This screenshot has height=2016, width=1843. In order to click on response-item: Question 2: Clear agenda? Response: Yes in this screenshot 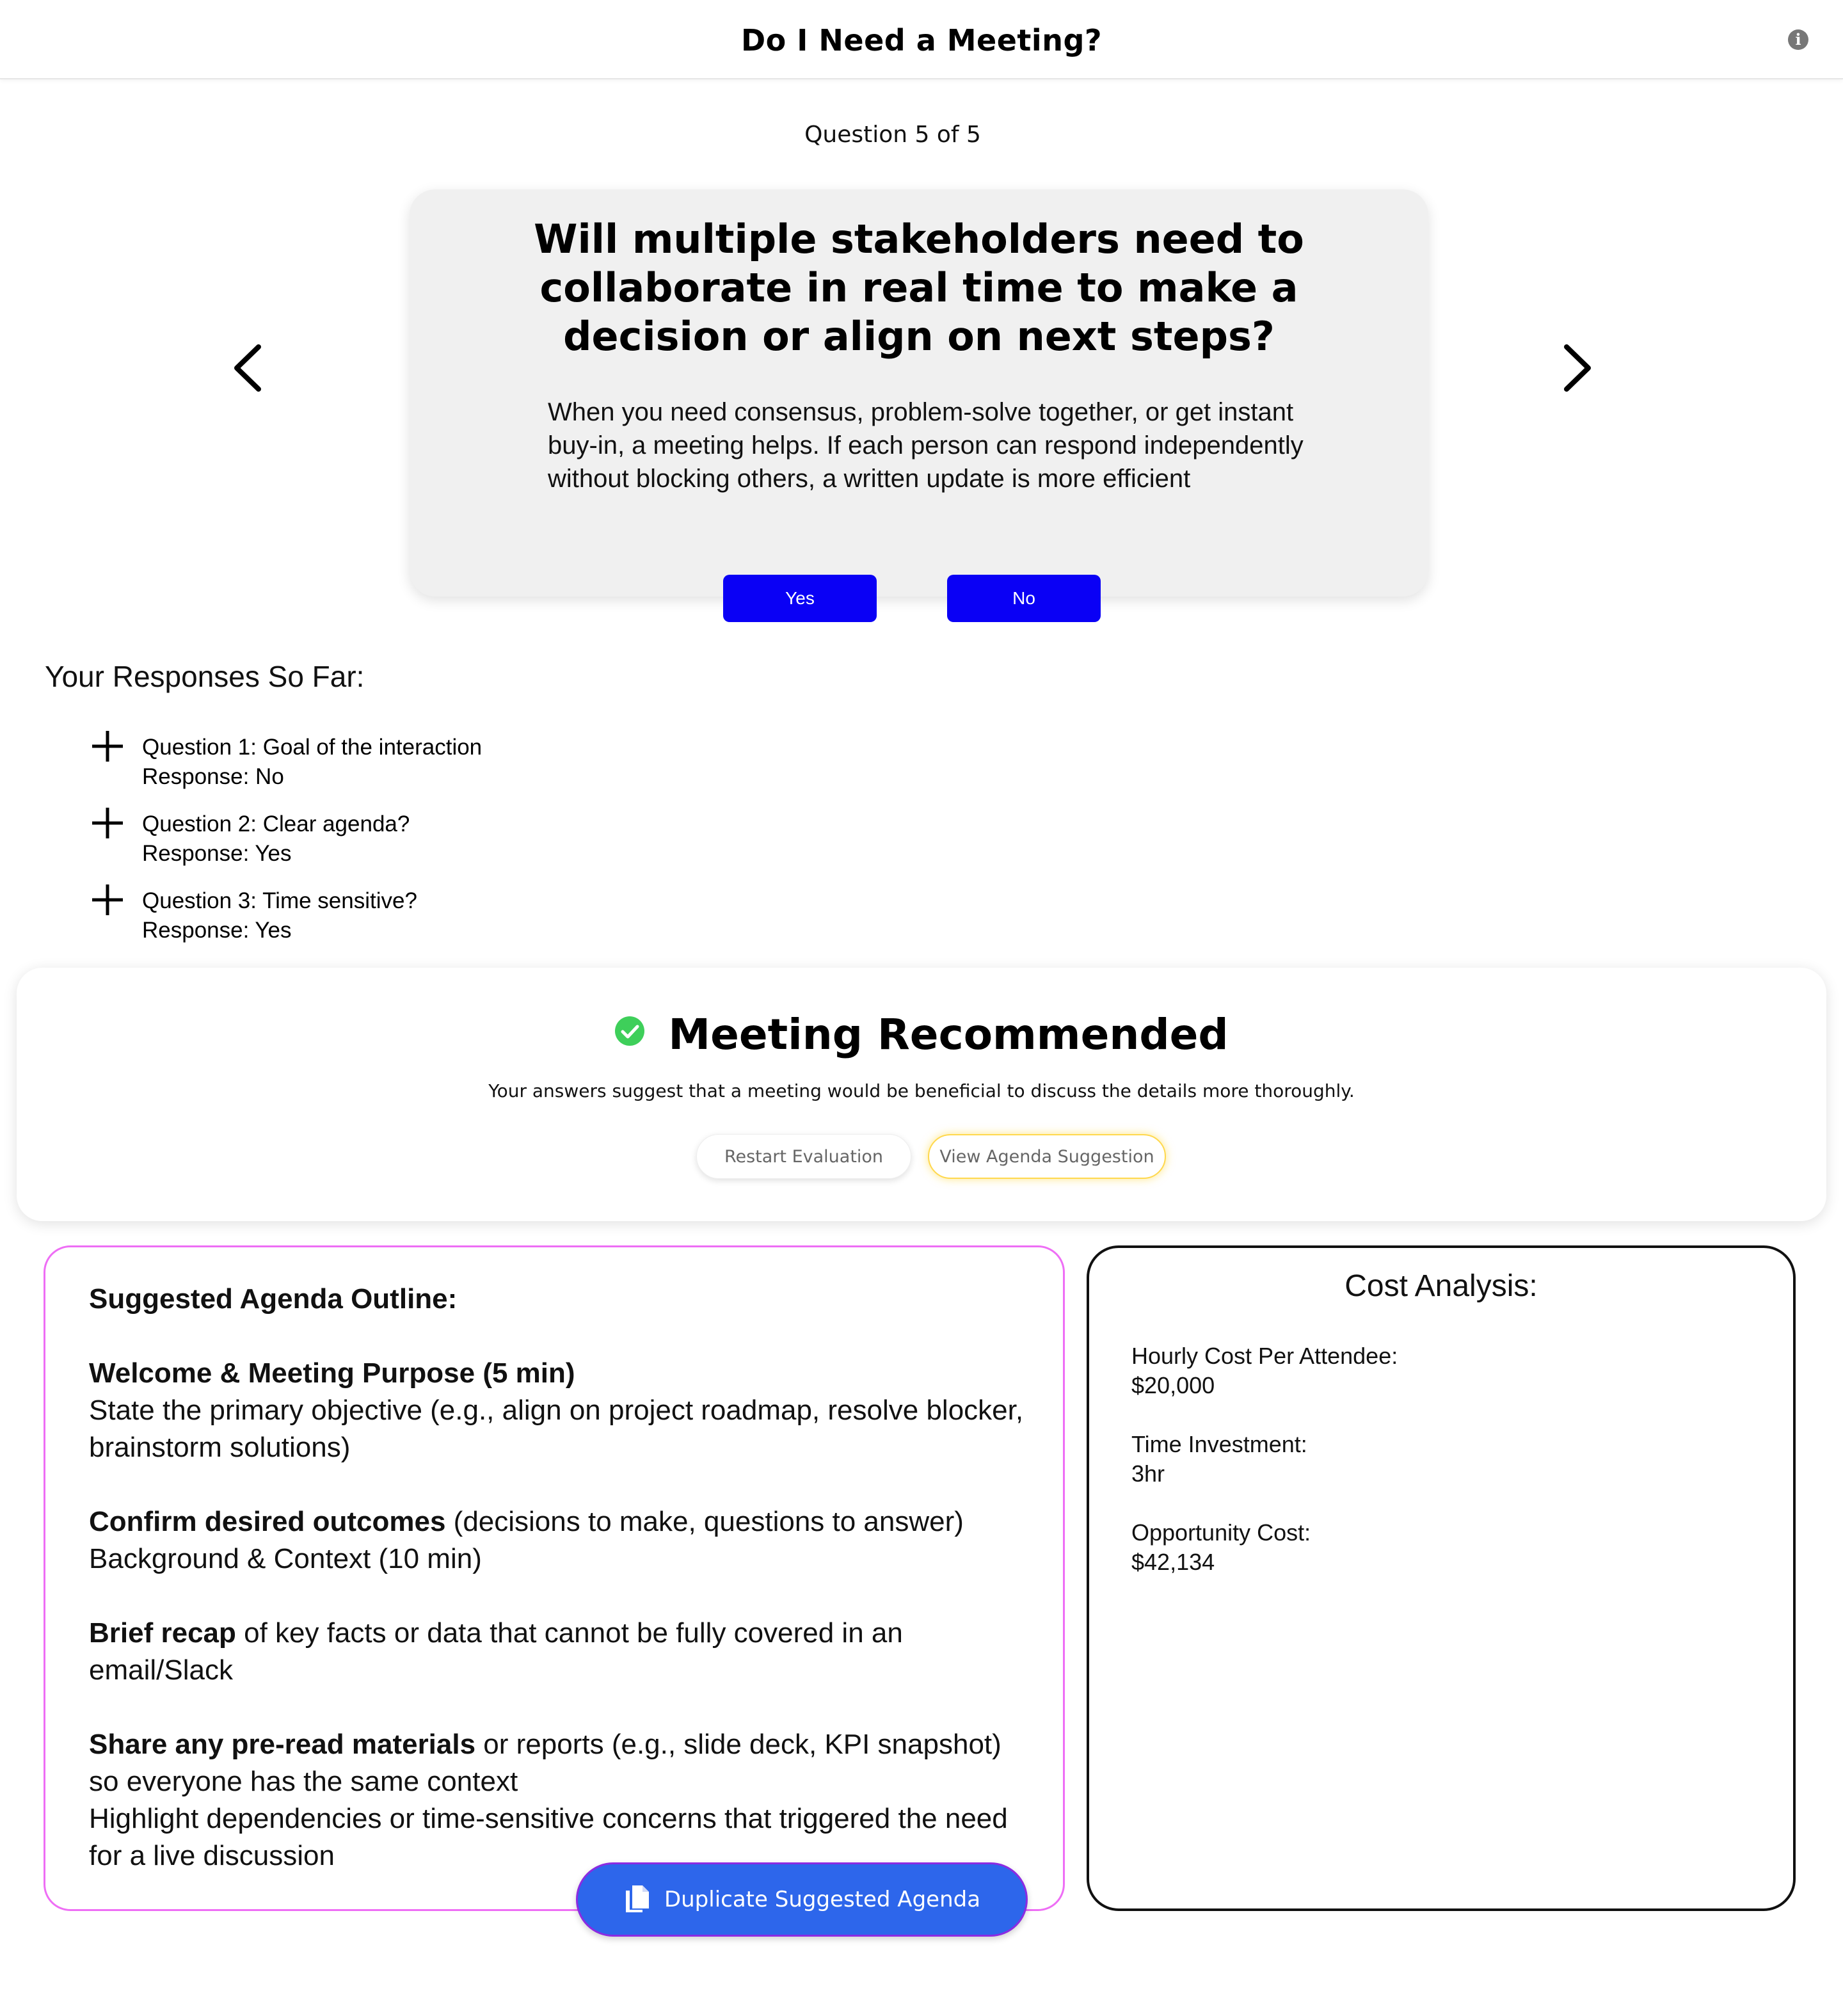, I will do `click(378, 838)`.